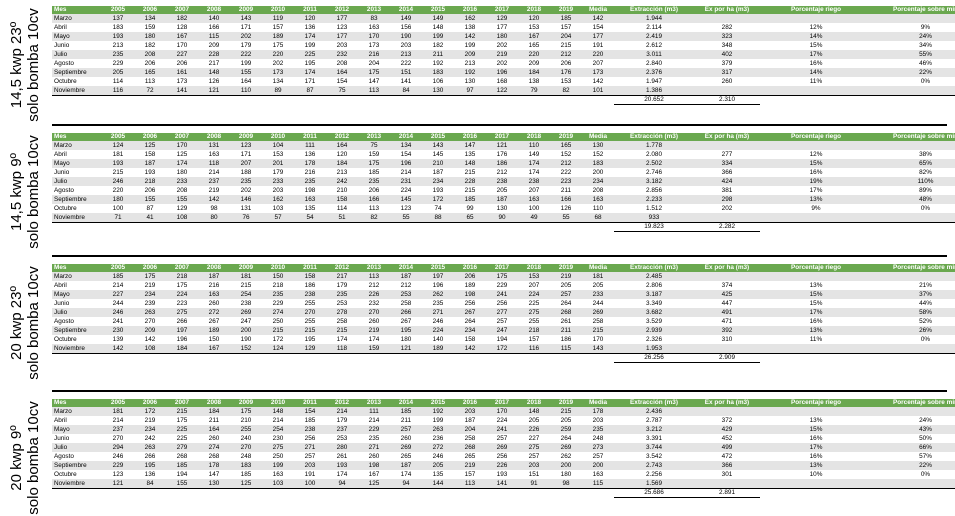  I want to click on table-cell: 254, so click(278, 429).